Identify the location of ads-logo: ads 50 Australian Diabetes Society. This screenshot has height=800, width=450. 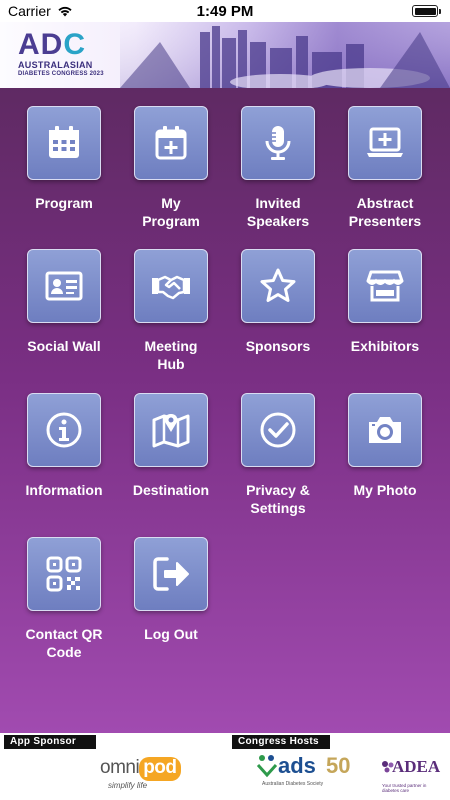
(306, 775).